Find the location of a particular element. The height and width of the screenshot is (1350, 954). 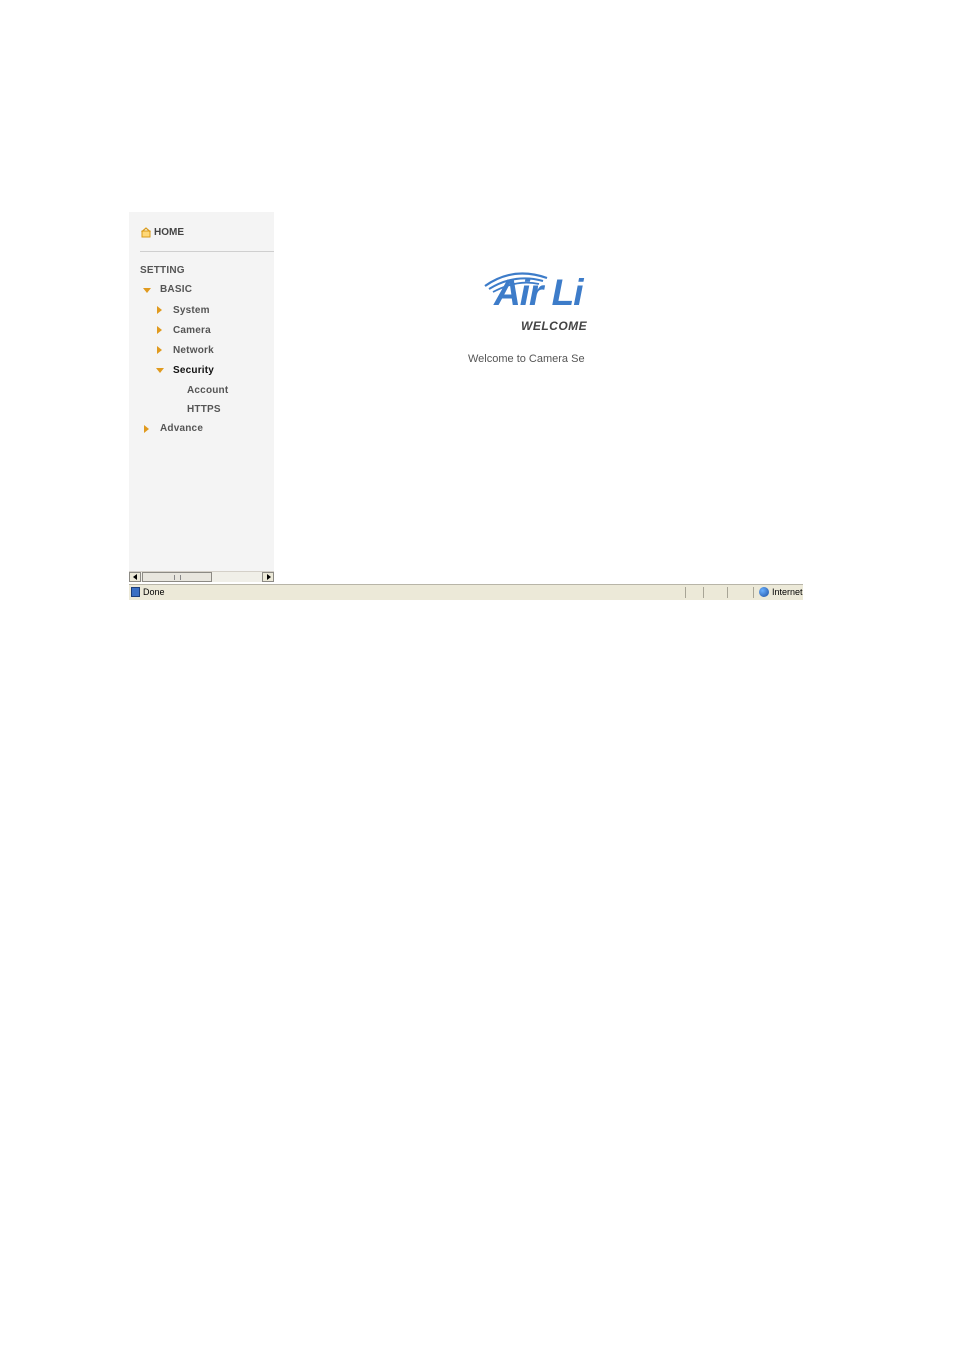

status-text: Done is located at coordinates (154, 592).